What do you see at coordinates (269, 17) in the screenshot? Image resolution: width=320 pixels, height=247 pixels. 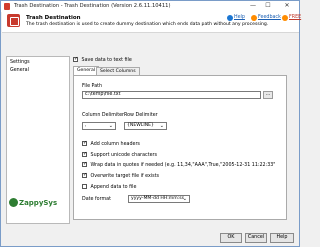 I see `feedback-link: Feedback` at bounding box center [269, 17].